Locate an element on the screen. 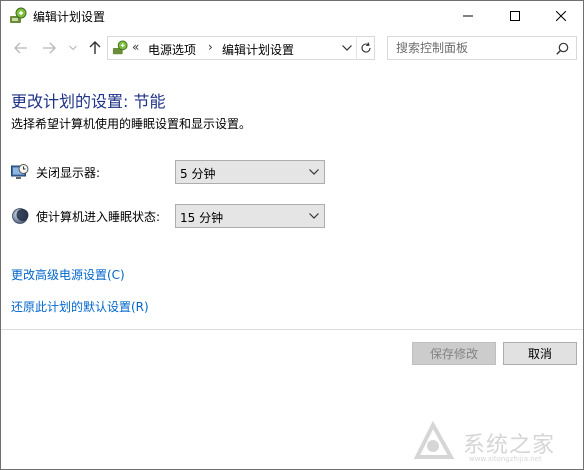 The height and width of the screenshot is (470, 584). forward-button is located at coordinates (49, 48).